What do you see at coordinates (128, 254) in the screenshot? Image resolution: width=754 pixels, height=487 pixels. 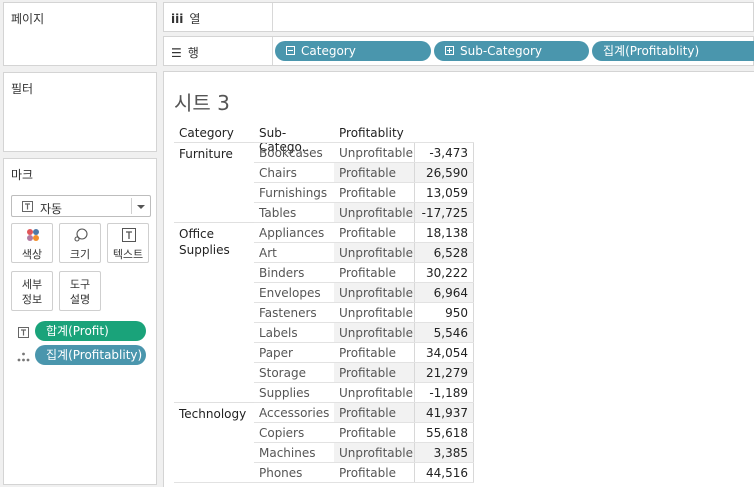 I see `text-label: 텍스트` at bounding box center [128, 254].